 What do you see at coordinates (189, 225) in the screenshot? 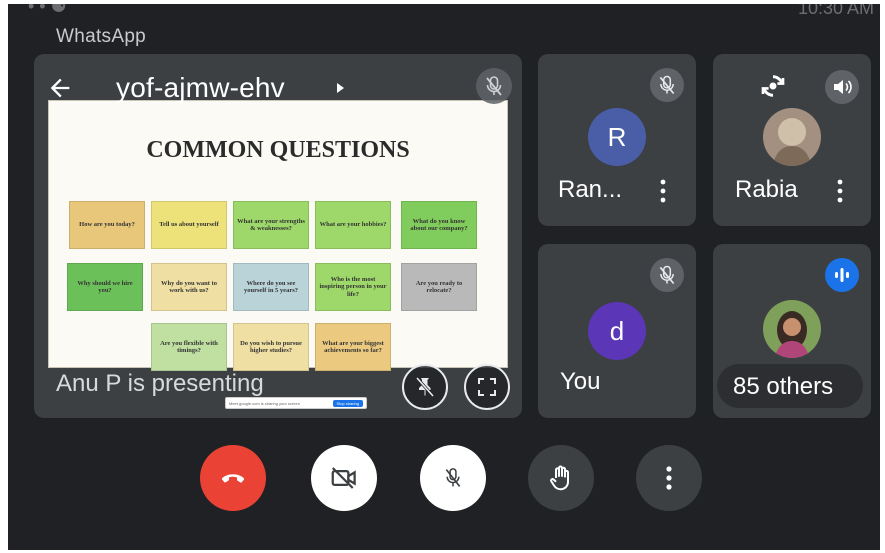
I see `question-card: Tell us about yourself` at bounding box center [189, 225].